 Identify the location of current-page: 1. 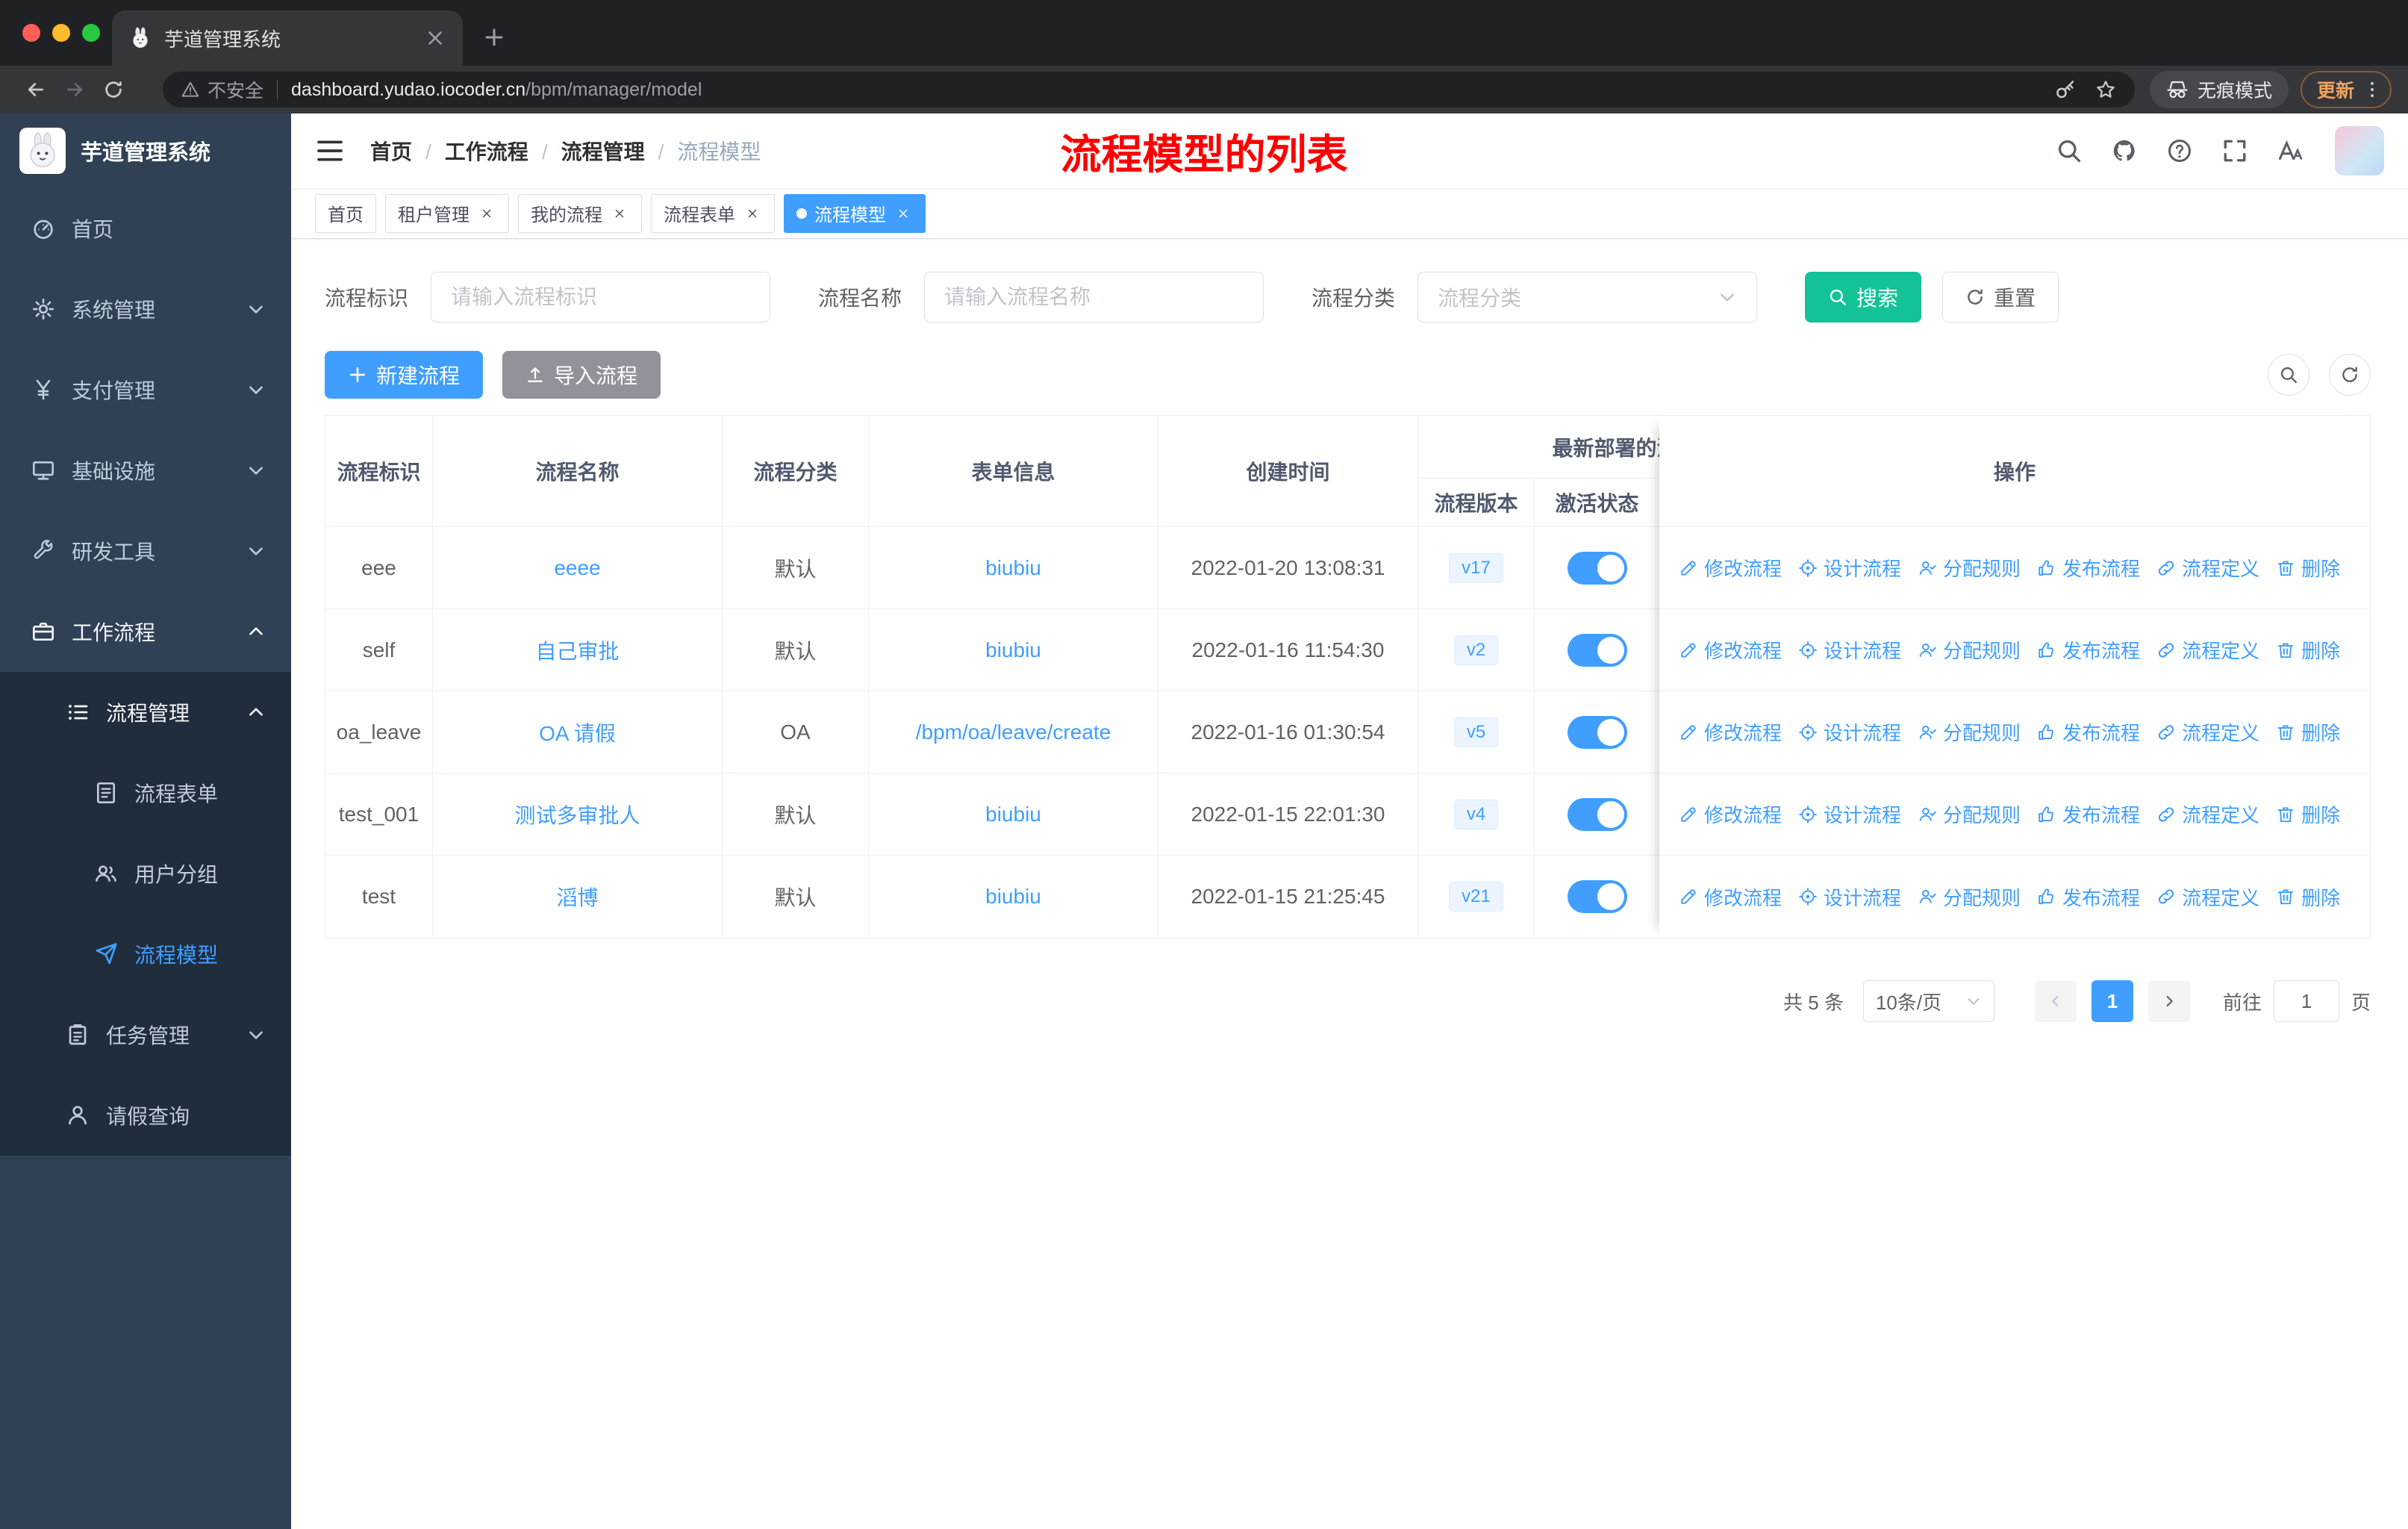
(2112, 1001).